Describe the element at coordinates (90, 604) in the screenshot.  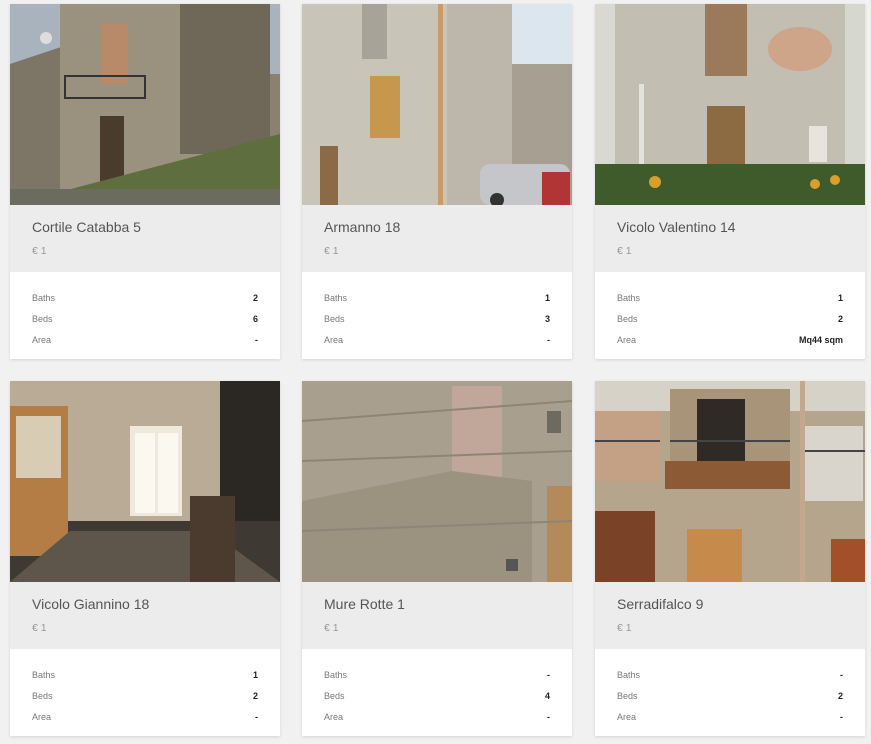
I see `listing-title: Vicolo Giannino 18` at that location.